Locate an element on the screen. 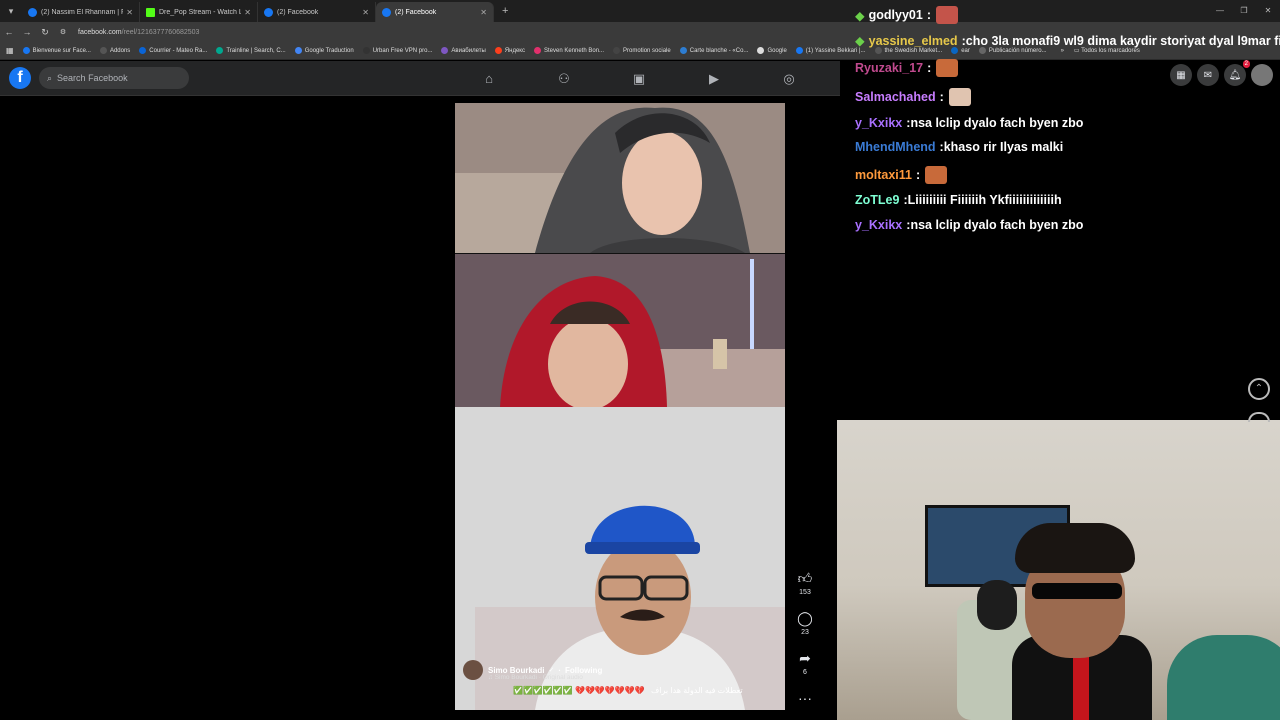  tab-search-icon: ▾ is located at coordinates (11, 11).